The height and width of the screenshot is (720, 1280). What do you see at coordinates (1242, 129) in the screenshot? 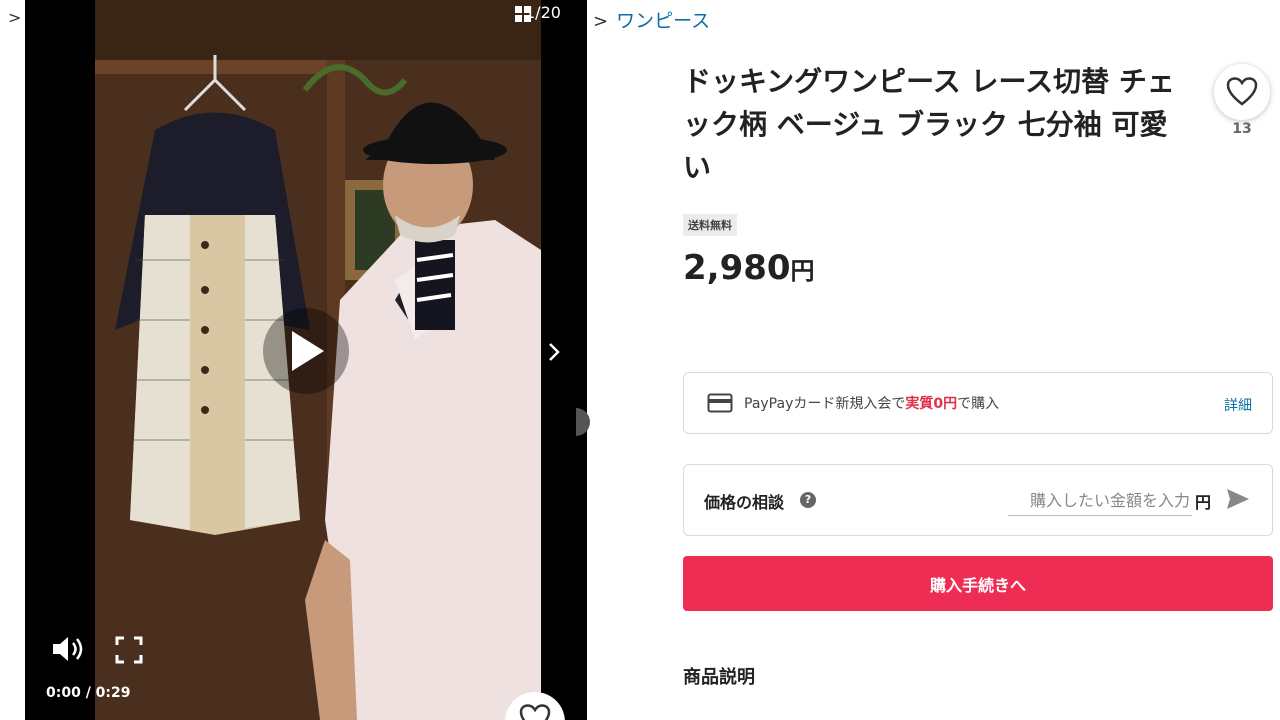
I see `like-count: 13` at bounding box center [1242, 129].